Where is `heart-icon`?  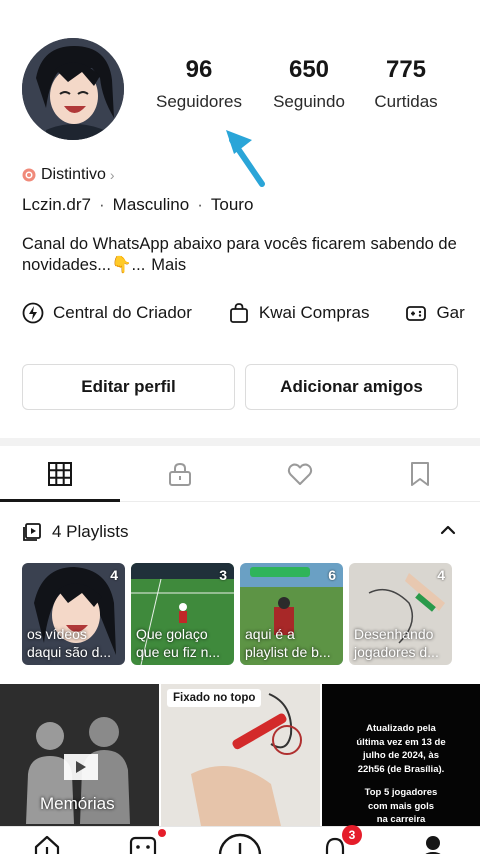 heart-icon is located at coordinates (300, 474).